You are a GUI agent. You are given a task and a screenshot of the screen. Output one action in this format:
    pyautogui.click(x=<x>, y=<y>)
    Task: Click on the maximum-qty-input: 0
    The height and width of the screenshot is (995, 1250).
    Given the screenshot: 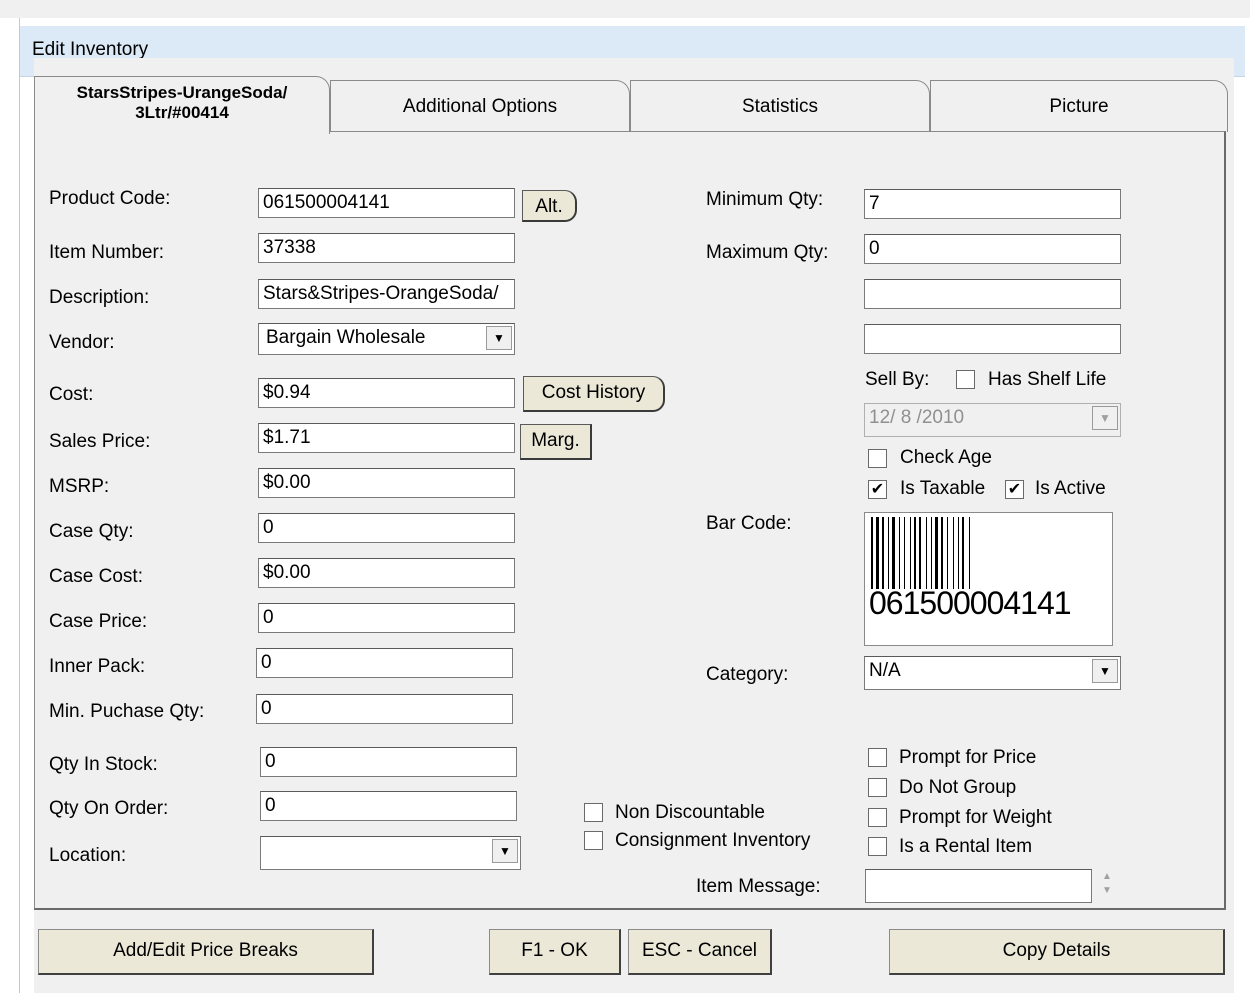 What is the action you would take?
    pyautogui.click(x=992, y=249)
    